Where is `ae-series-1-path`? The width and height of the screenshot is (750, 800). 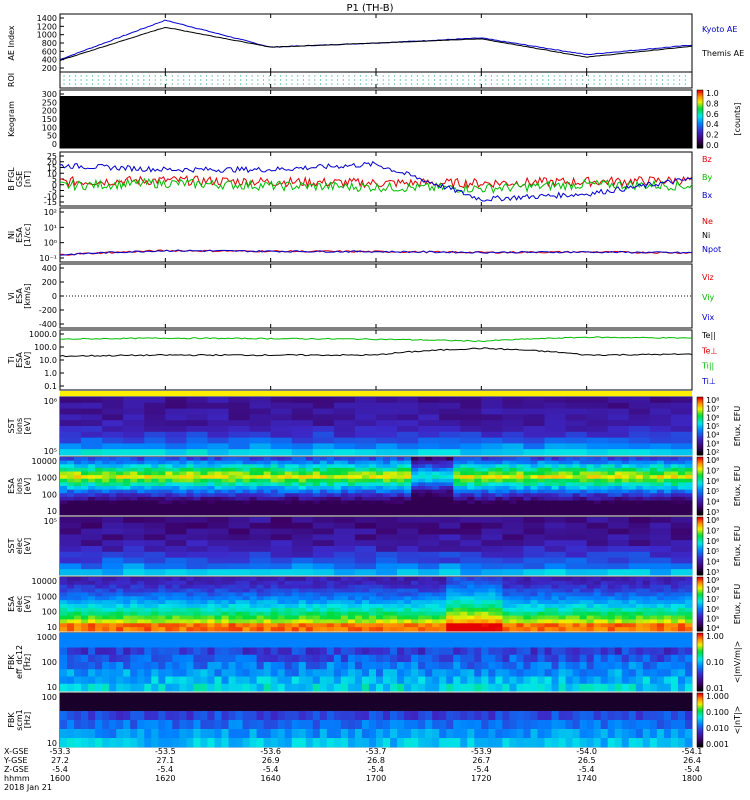 ae-series-1-path is located at coordinates (376, 44).